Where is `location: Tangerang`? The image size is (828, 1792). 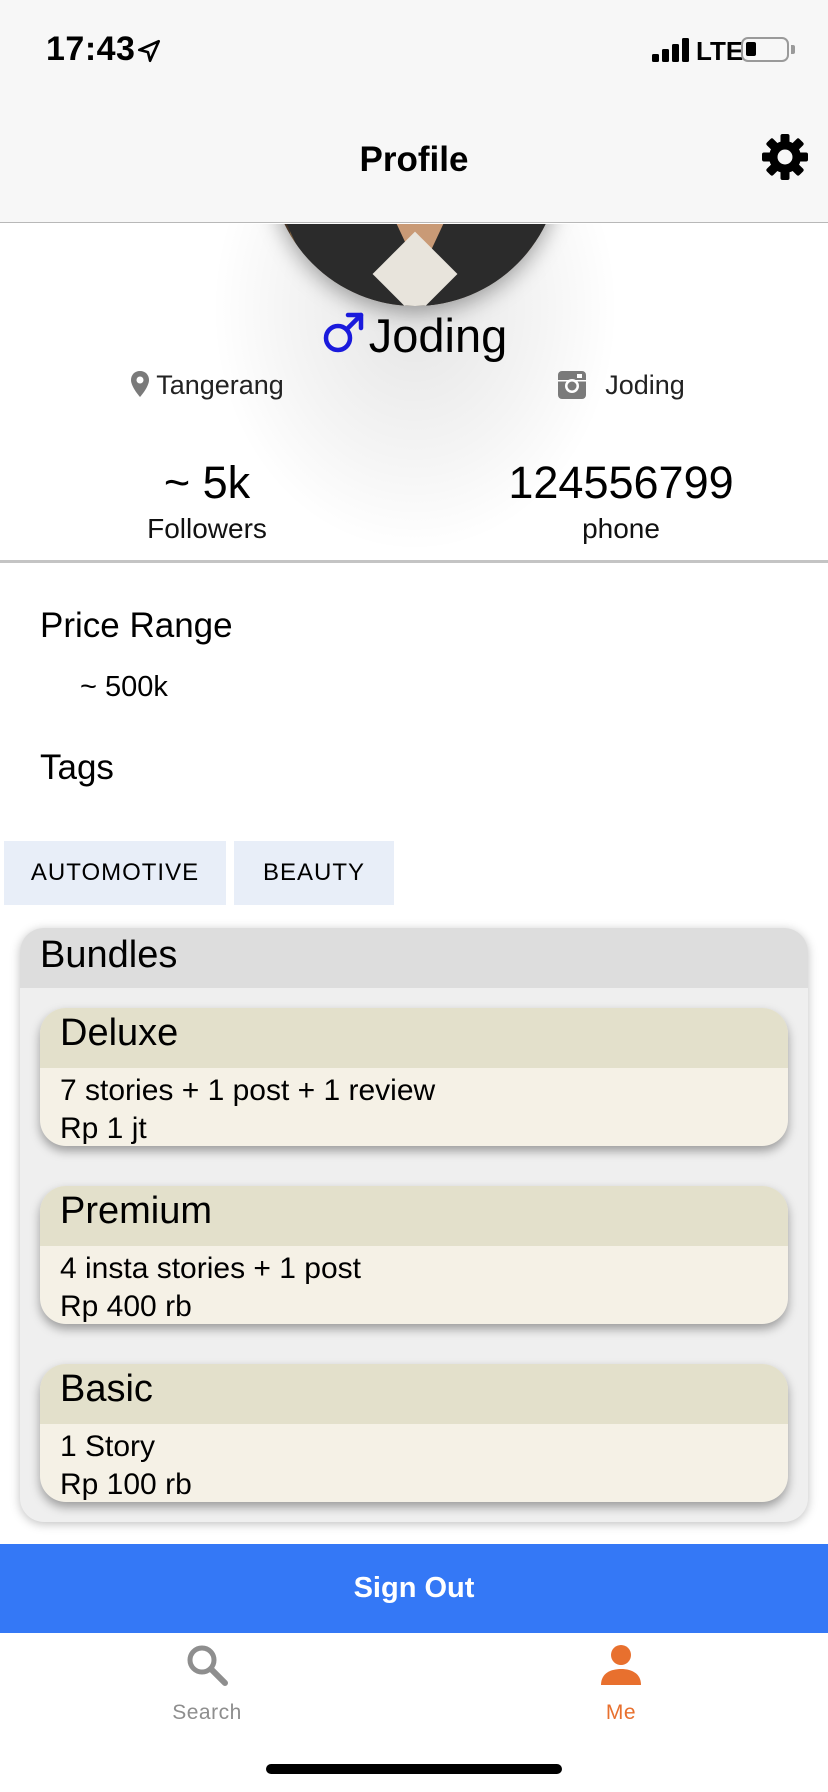
location: Tangerang is located at coordinates (207, 385).